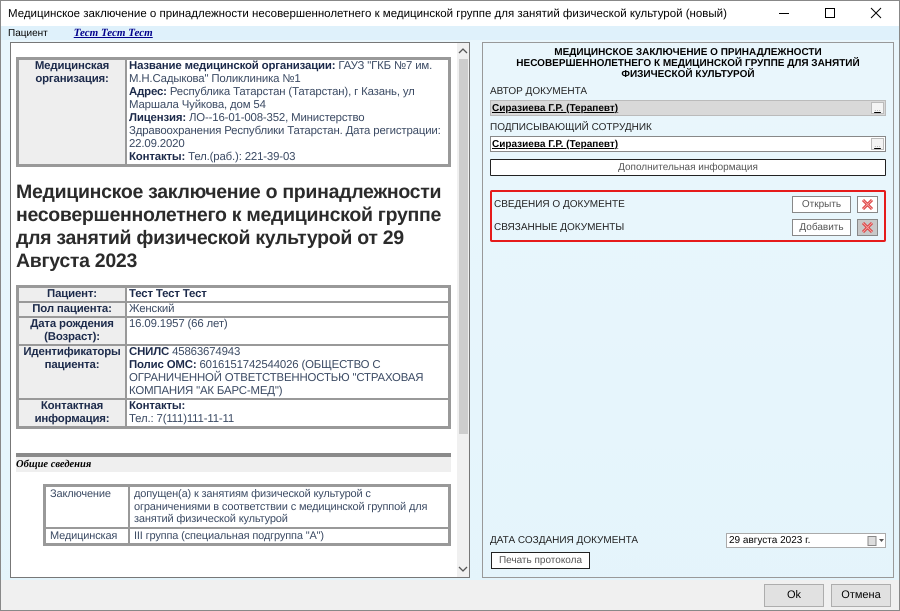 This screenshot has height=611, width=900. What do you see at coordinates (560, 204) in the screenshot?
I see `section-label: СВЕДЕНИЯ О ДОКУМЕНТЕ` at bounding box center [560, 204].